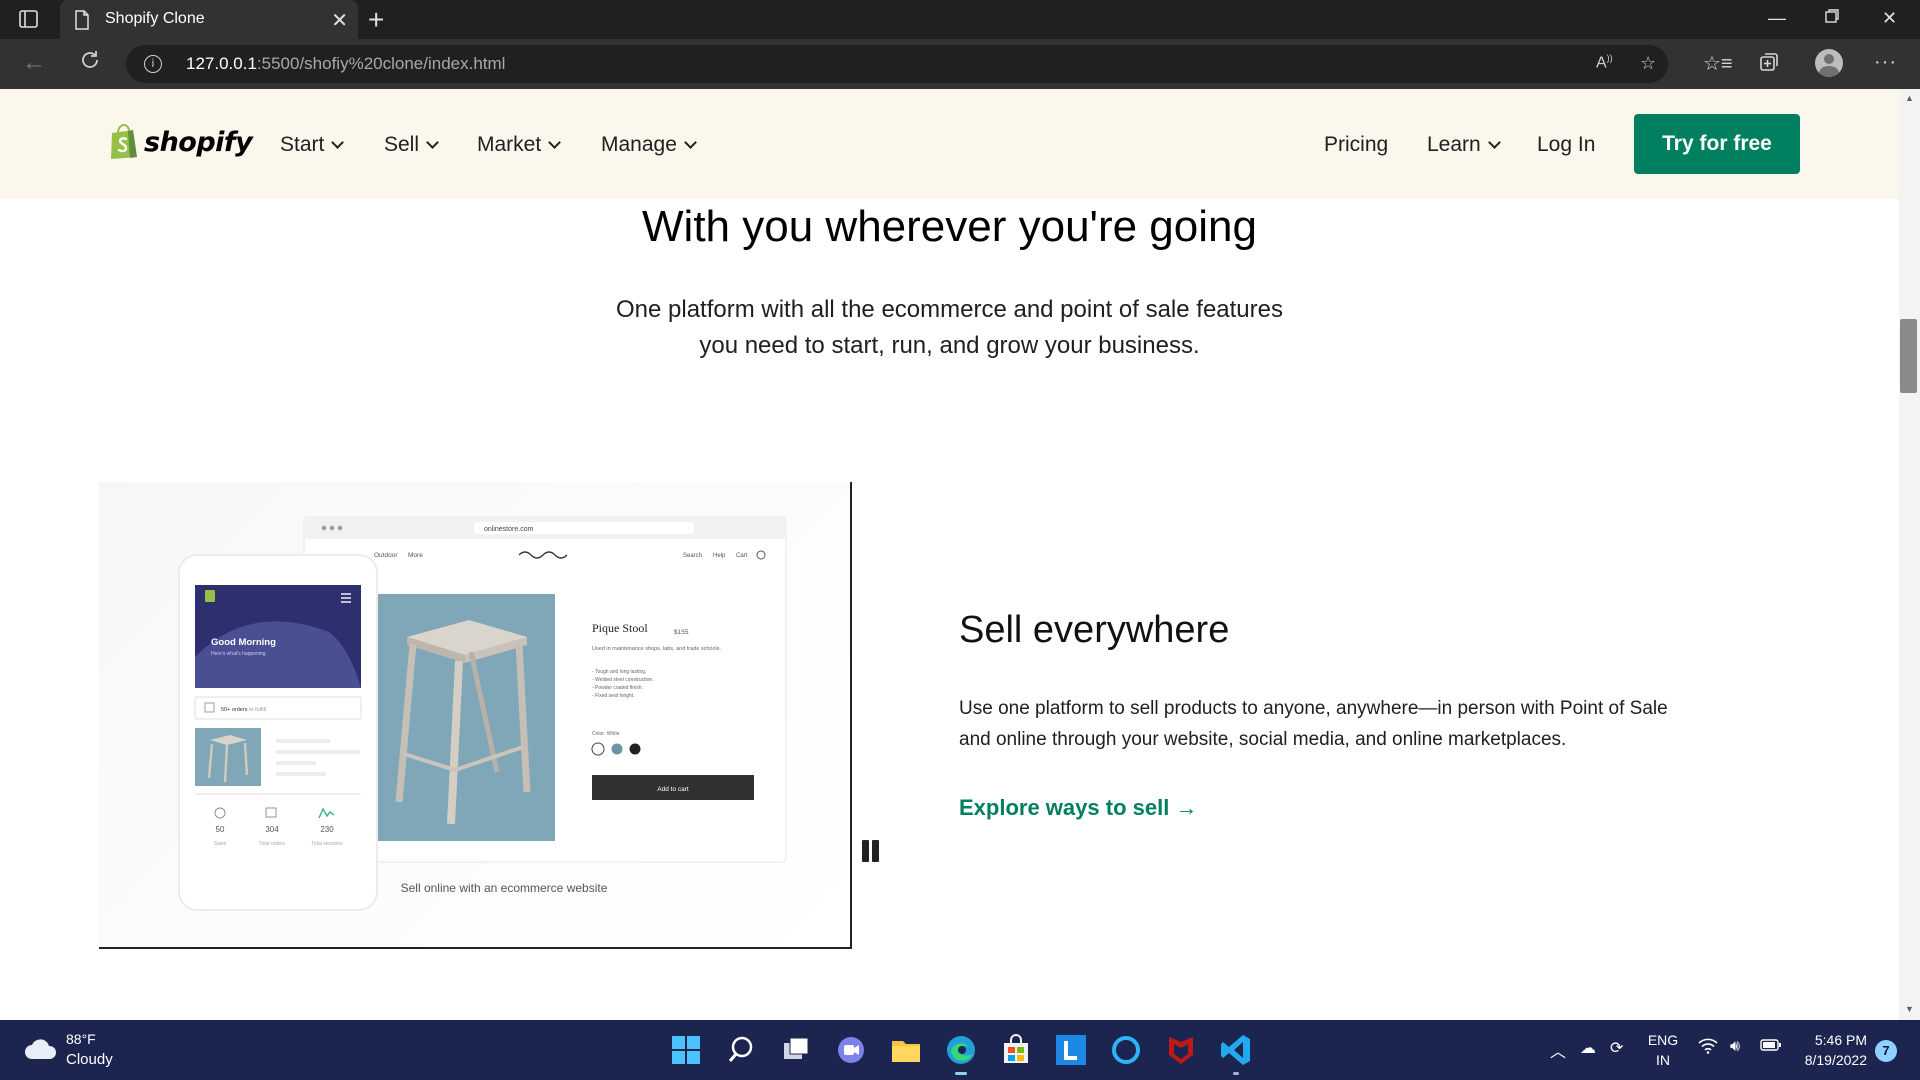 This screenshot has width=1920, height=1080. Describe the element at coordinates (209, 19) in the screenshot. I see `browser-tab: Shopify Clone ✕` at that location.